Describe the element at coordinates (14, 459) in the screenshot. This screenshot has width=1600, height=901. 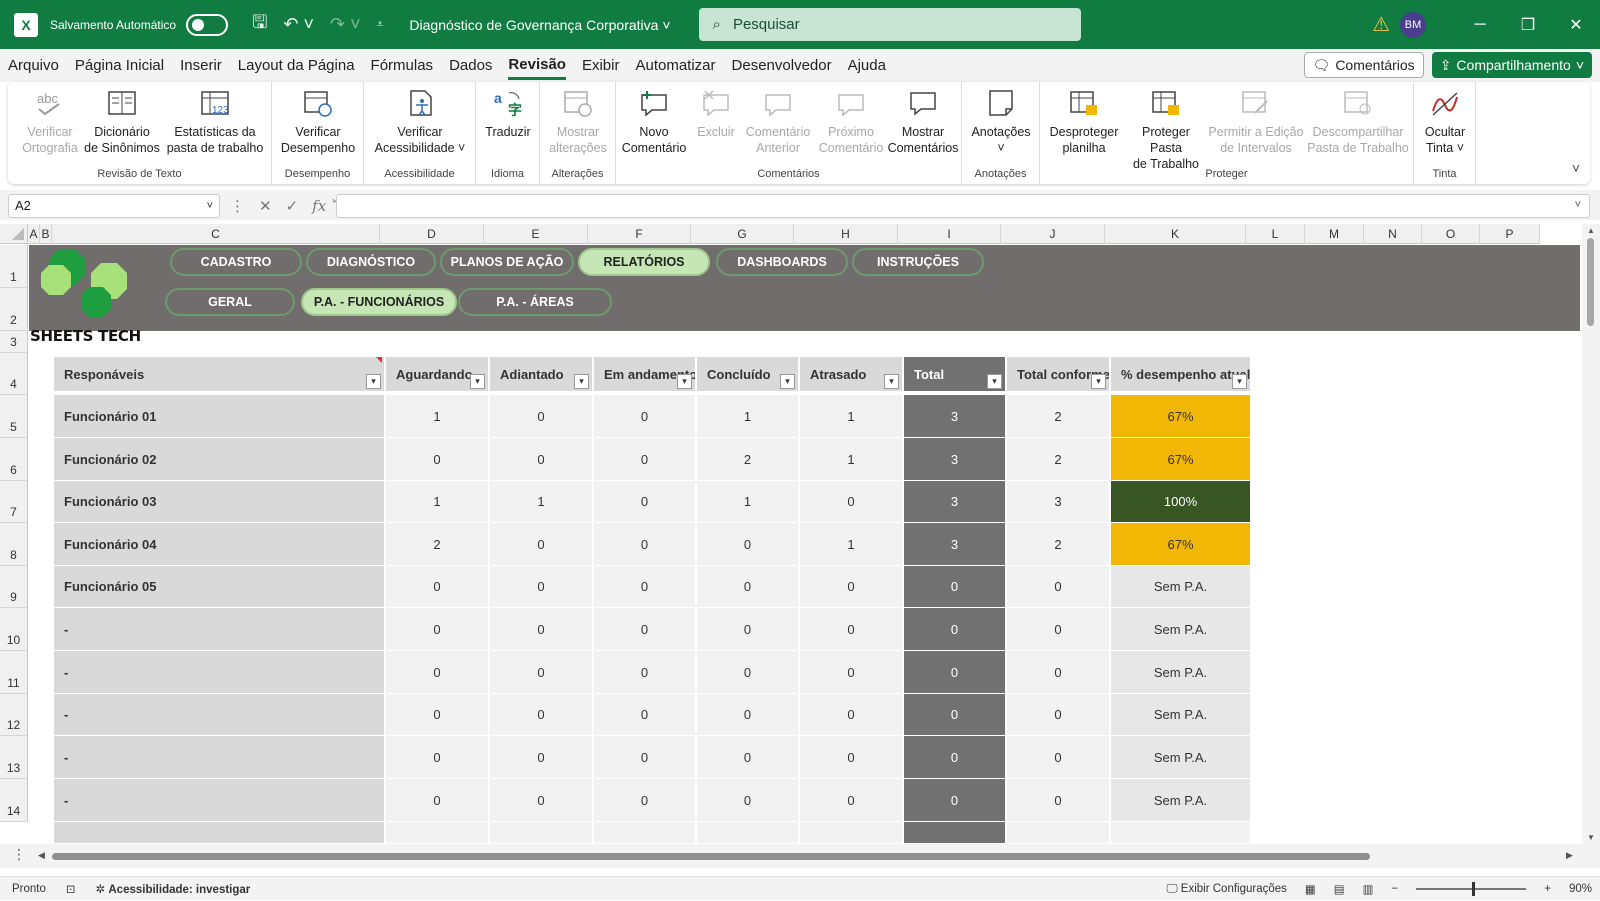
I see `row-header-6: 6` at that location.